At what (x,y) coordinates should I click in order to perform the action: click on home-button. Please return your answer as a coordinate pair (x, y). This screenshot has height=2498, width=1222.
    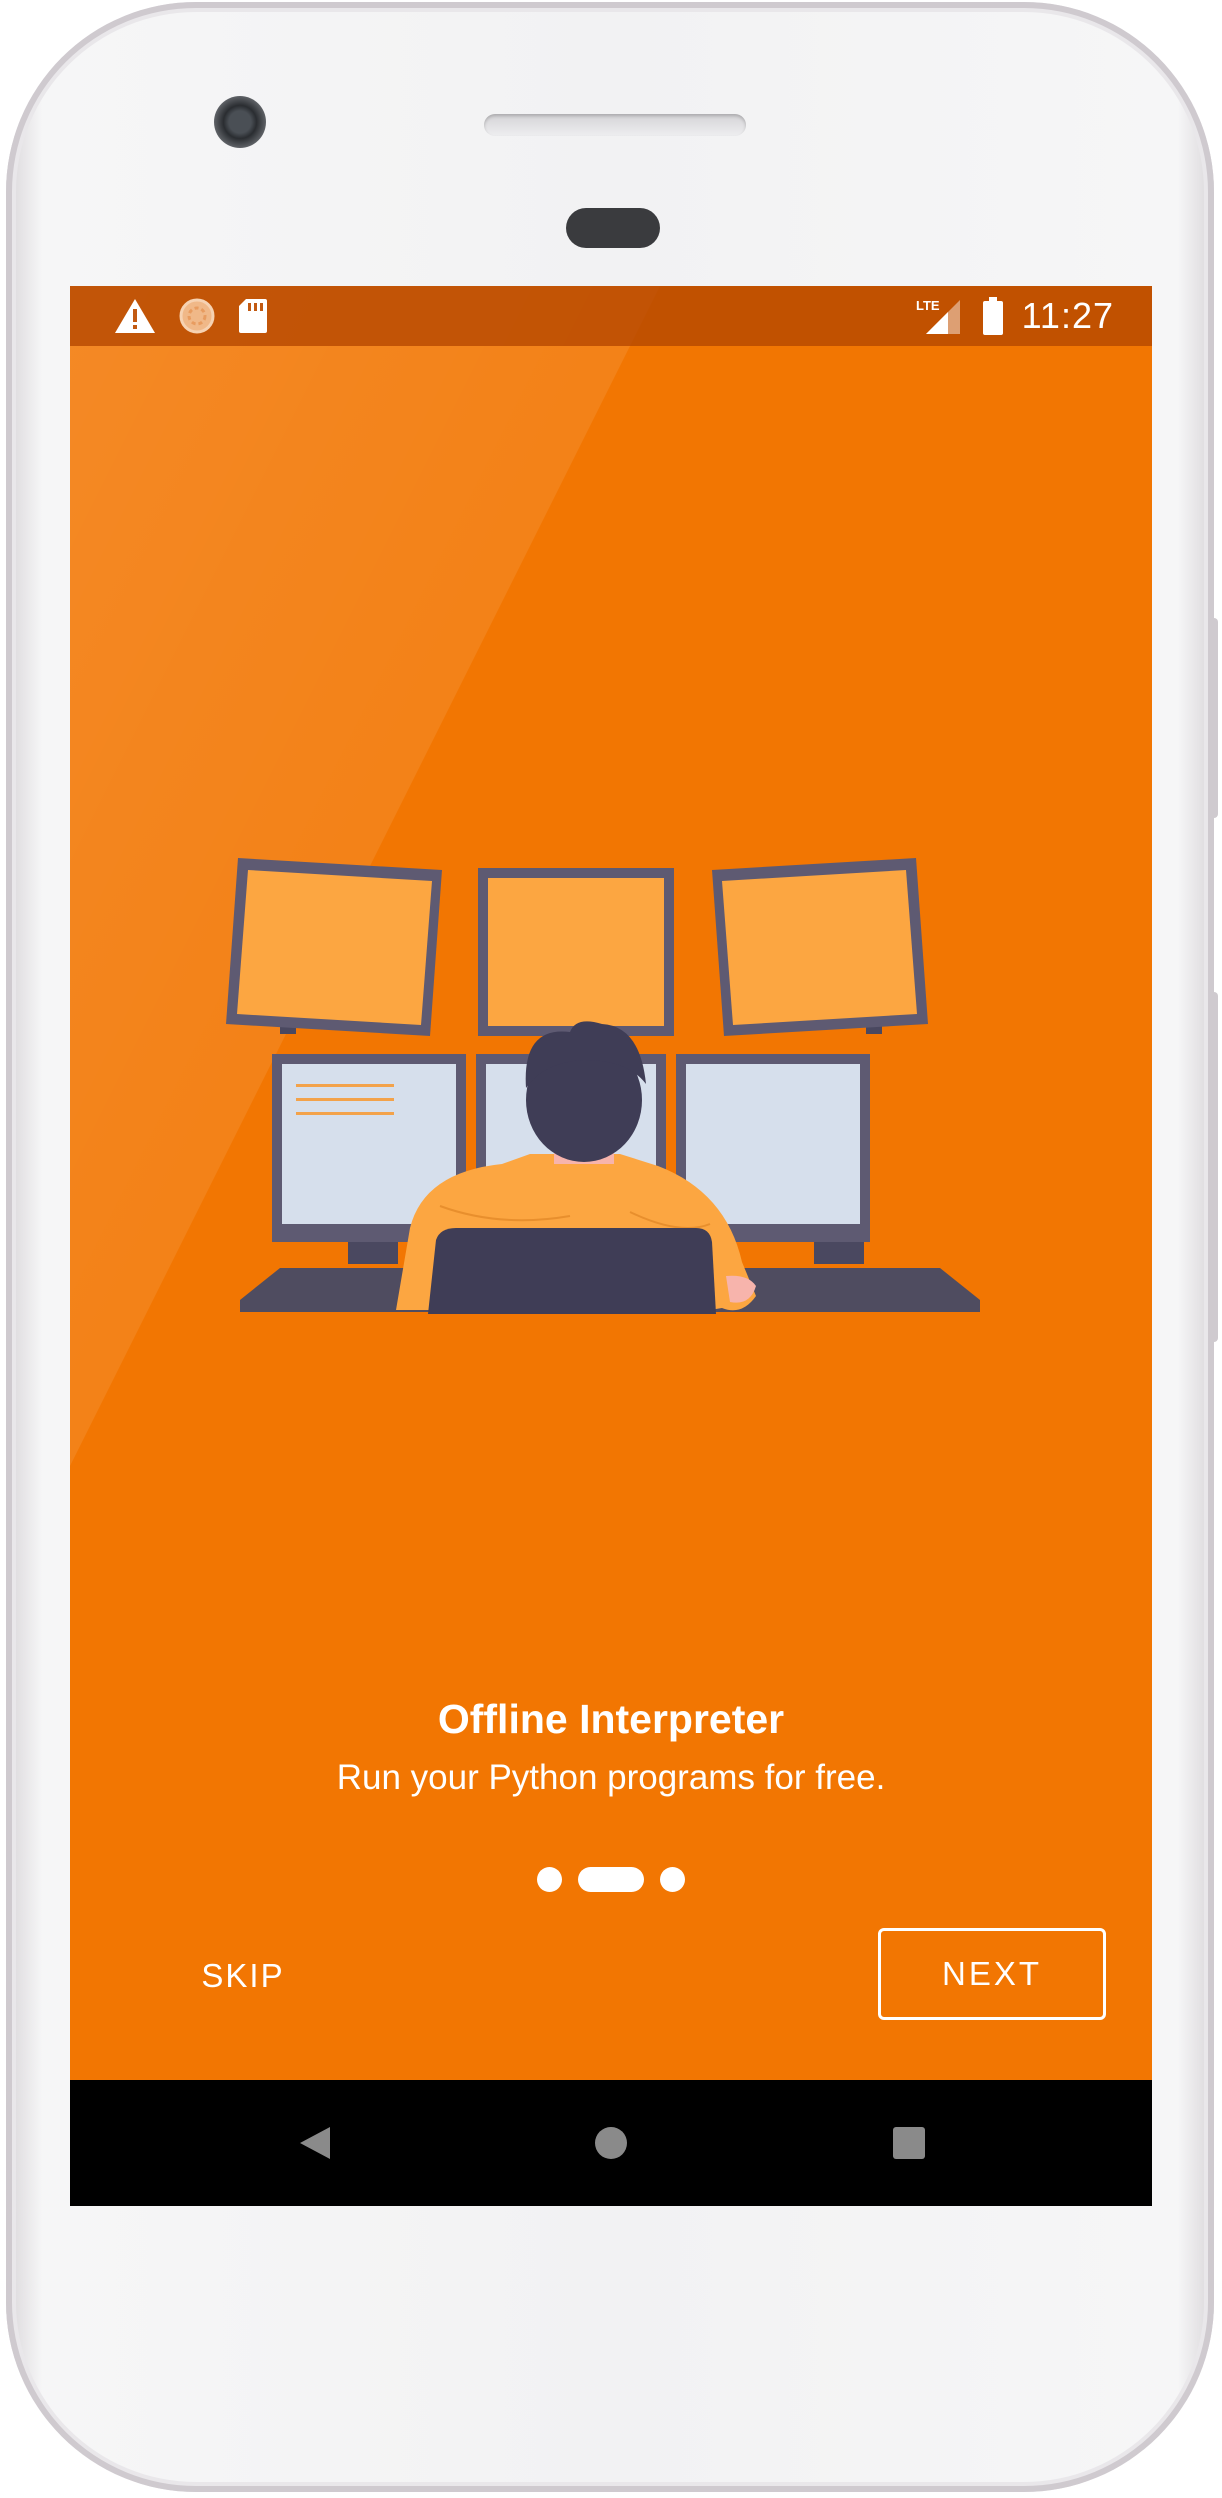
    Looking at the image, I should click on (611, 2143).